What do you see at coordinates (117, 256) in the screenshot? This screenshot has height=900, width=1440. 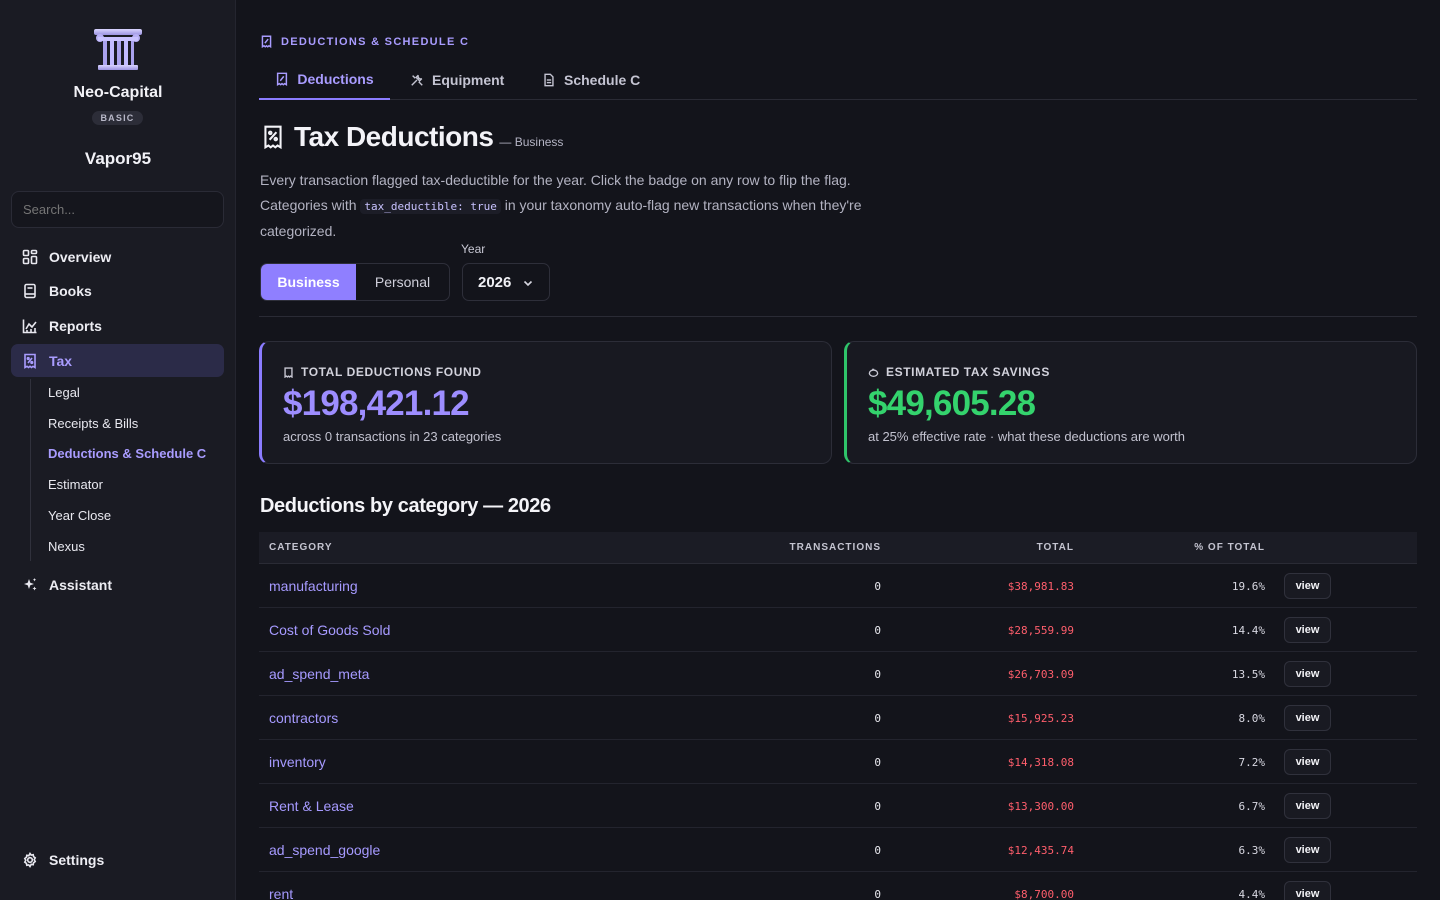 I see `nav-item-overview: Overview` at bounding box center [117, 256].